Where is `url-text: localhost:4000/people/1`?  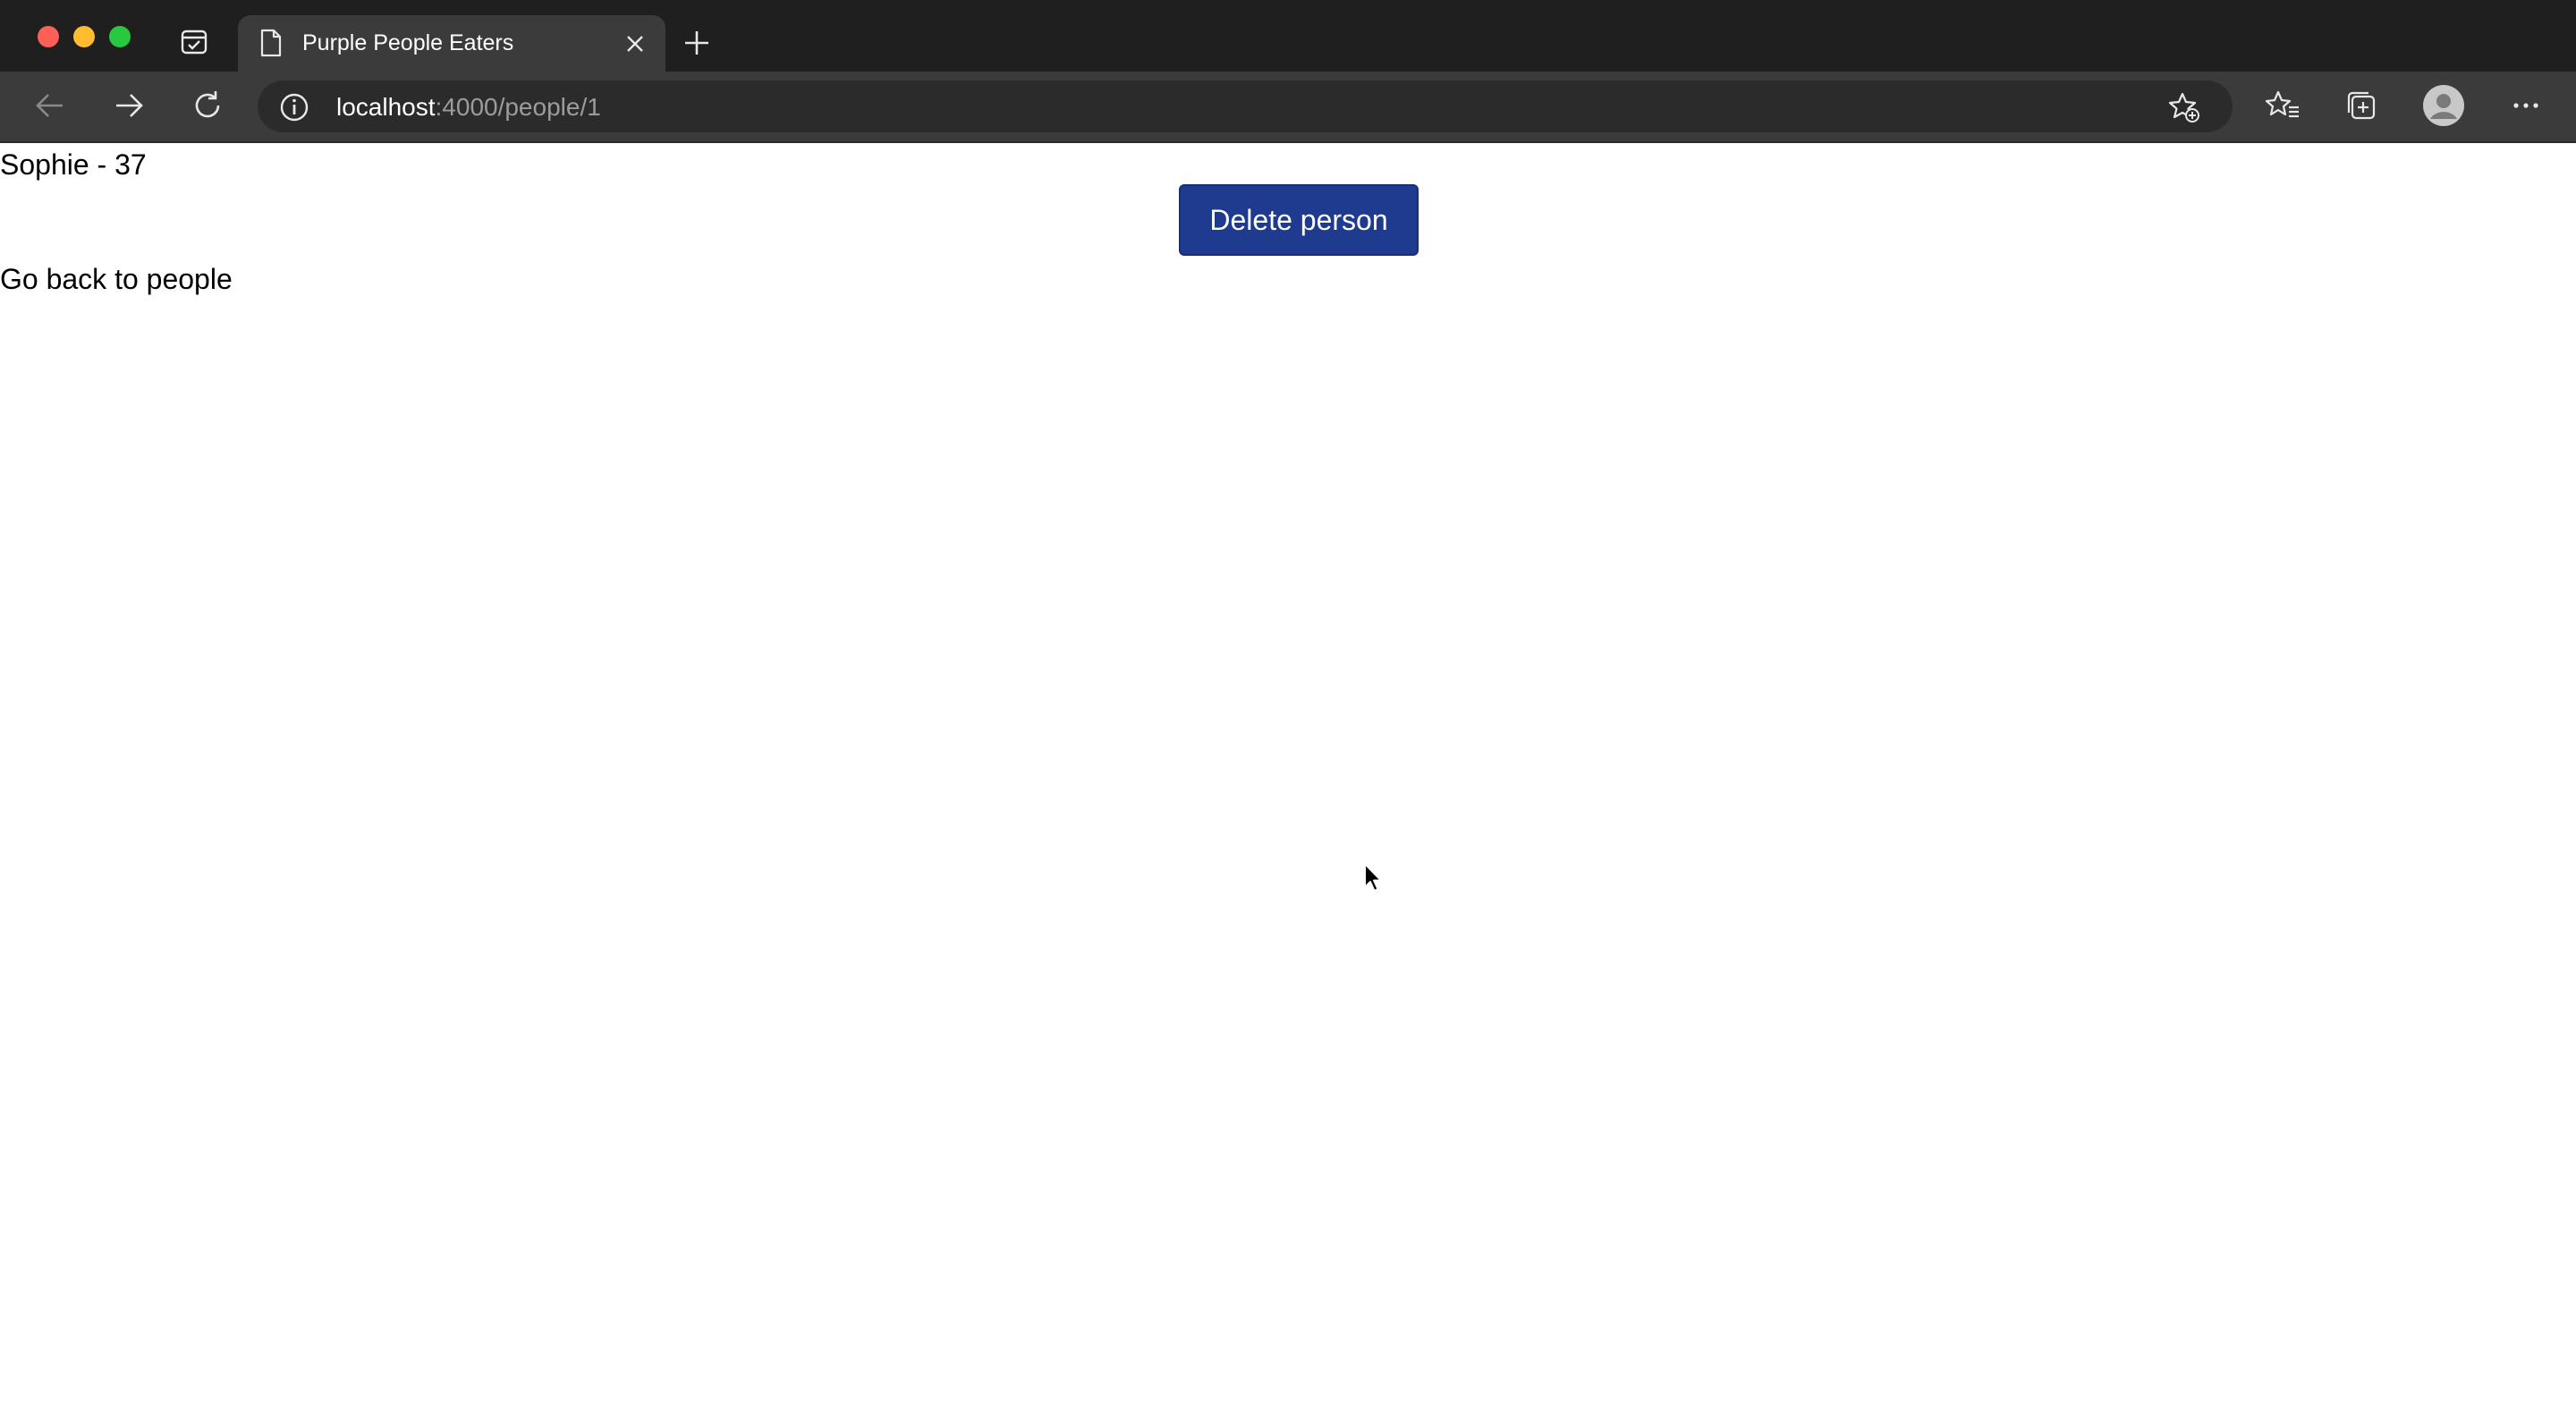
url-text: localhost:4000/people/1 is located at coordinates (468, 107).